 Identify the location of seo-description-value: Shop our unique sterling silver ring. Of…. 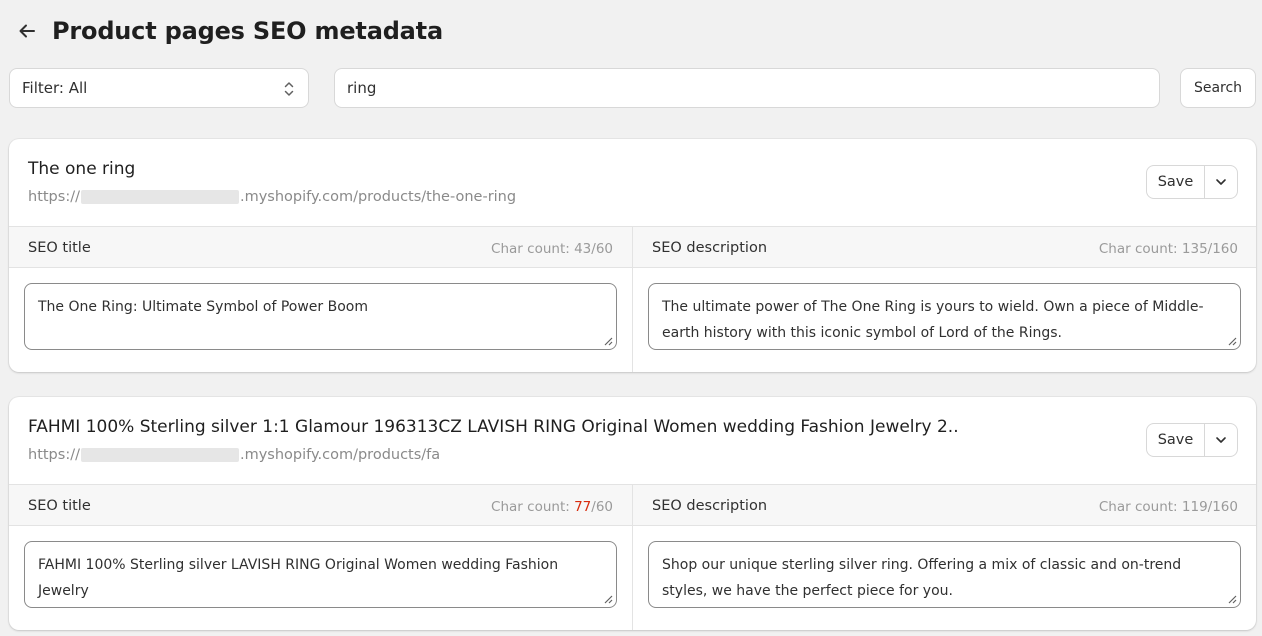
(922, 578).